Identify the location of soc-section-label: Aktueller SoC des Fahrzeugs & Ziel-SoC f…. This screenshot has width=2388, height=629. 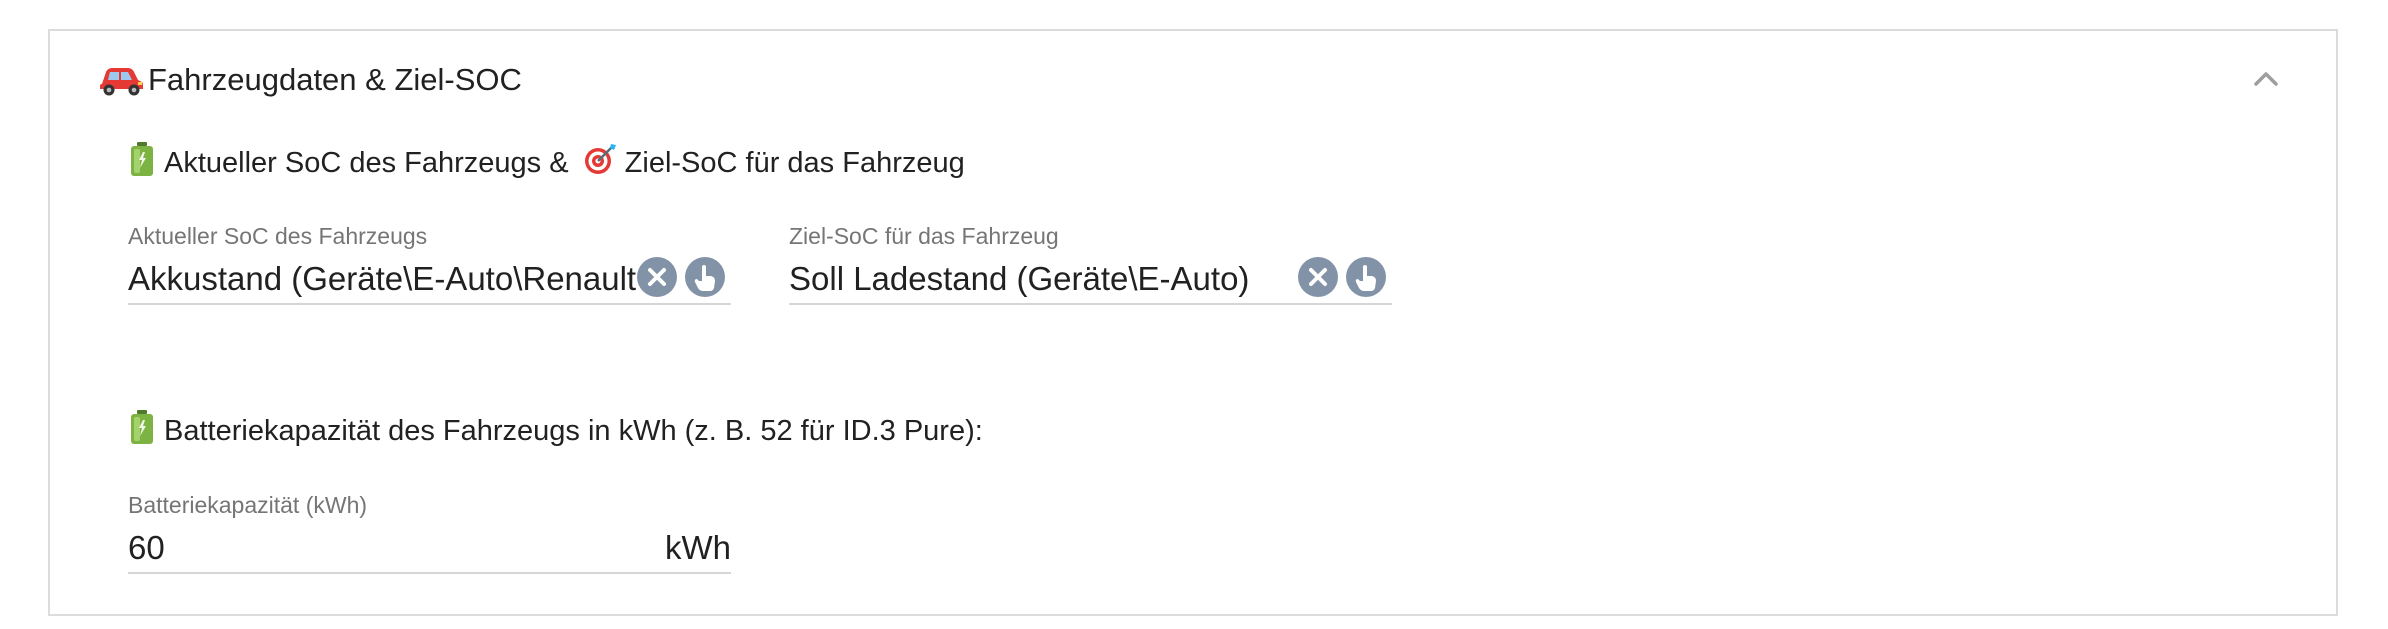
(546, 164).